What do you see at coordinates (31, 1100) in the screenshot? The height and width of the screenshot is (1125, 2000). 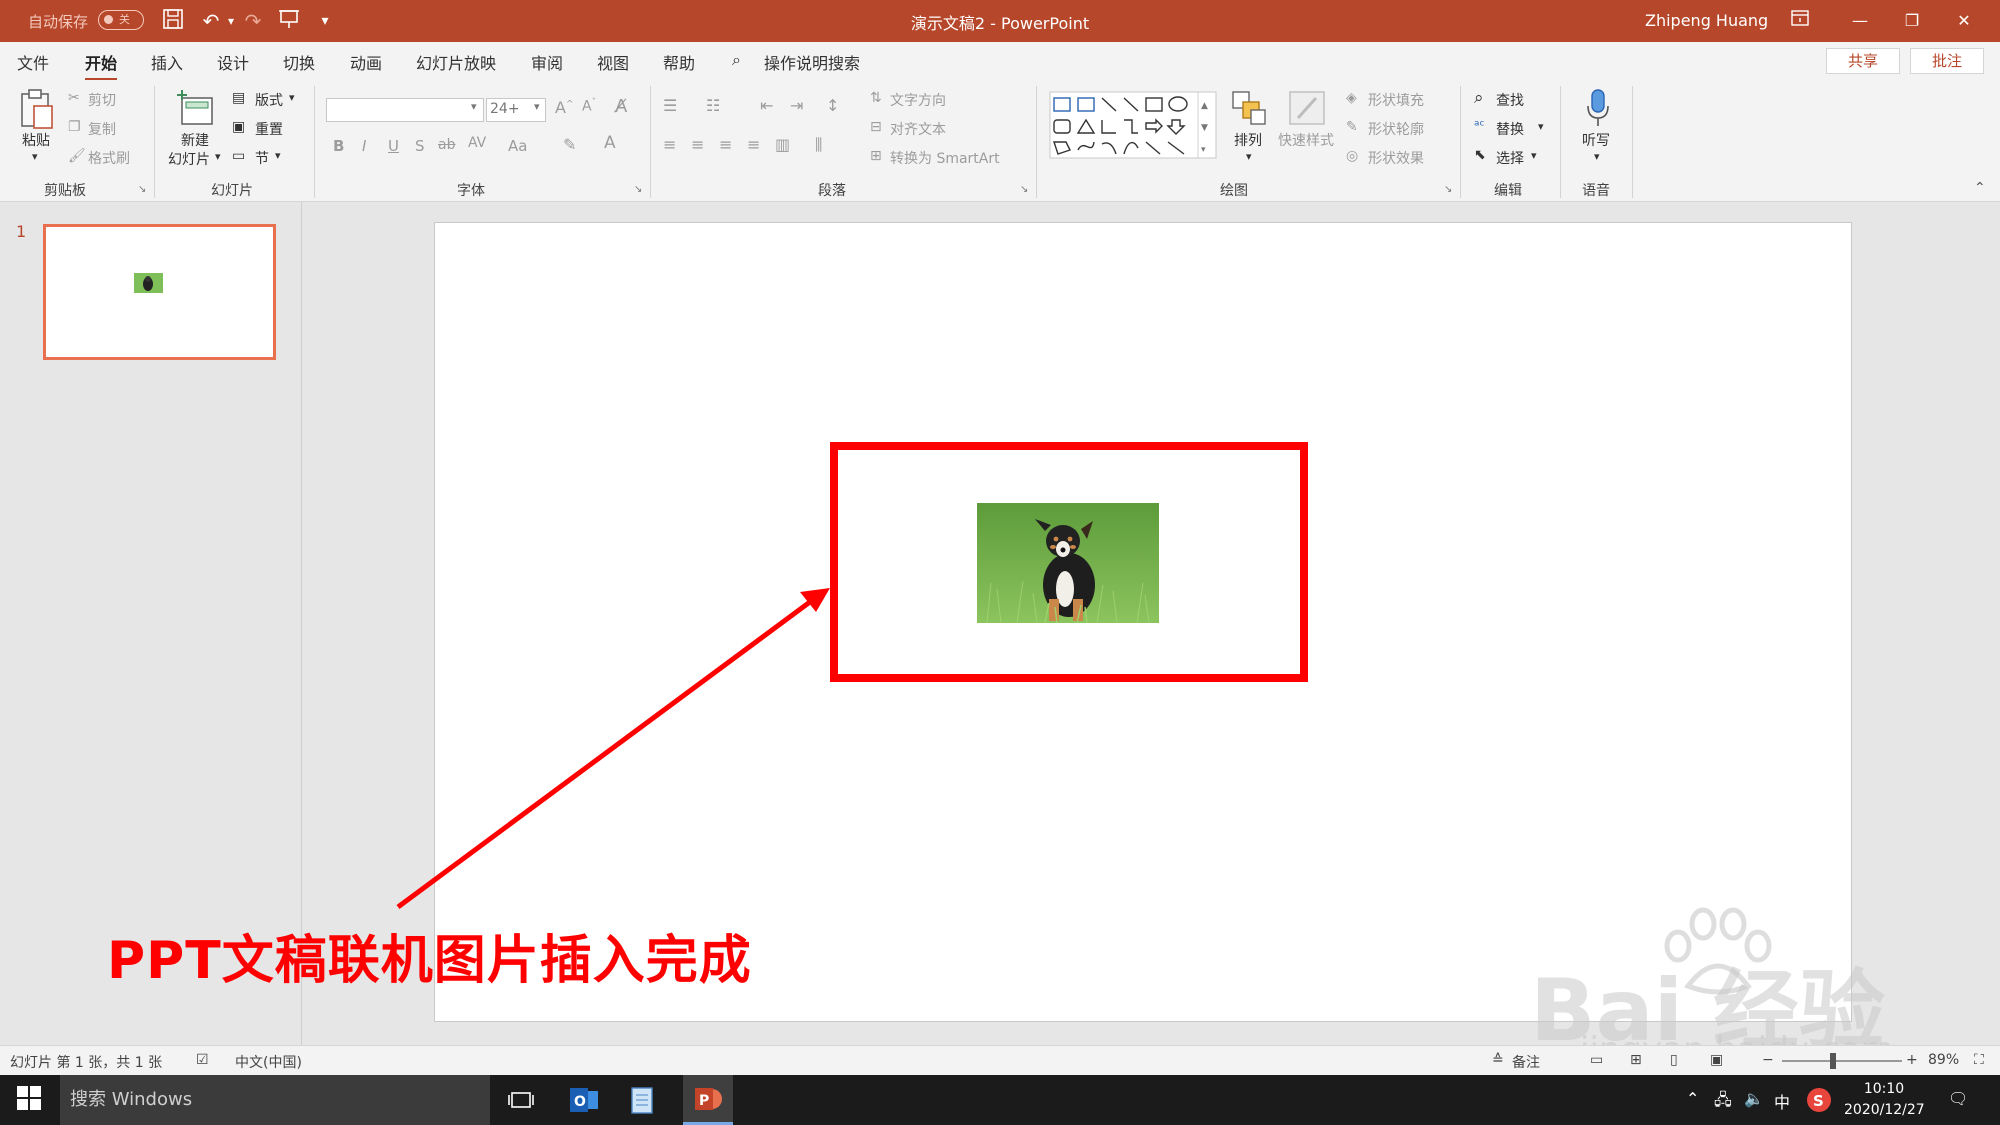 I see `windows-start-icon` at bounding box center [31, 1100].